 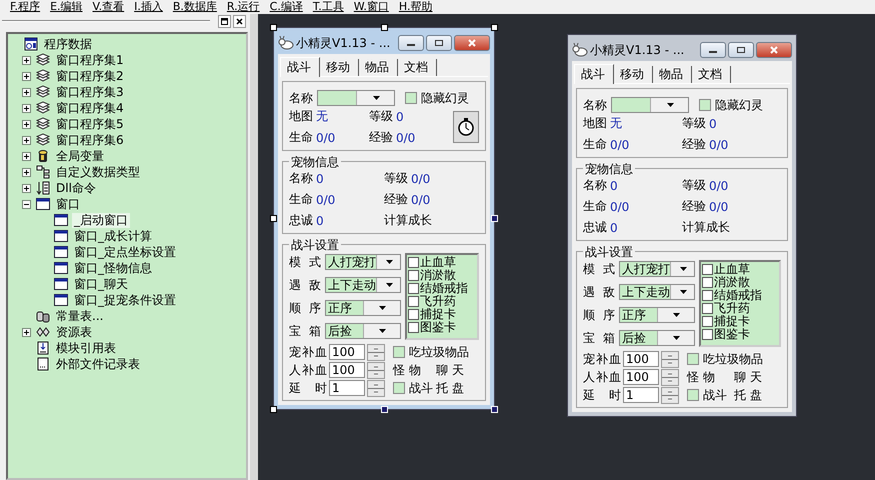 What do you see at coordinates (194, 7) in the screenshot?
I see `menu-item: B.数据库` at bounding box center [194, 7].